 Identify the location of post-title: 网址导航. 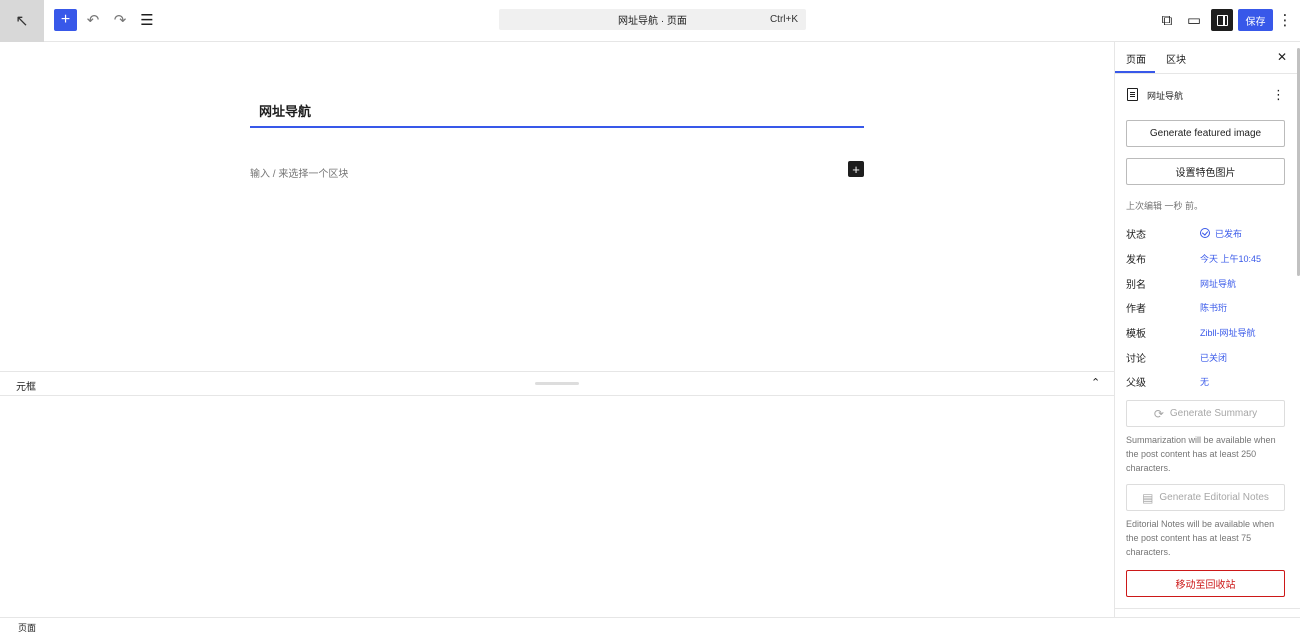
(285, 110).